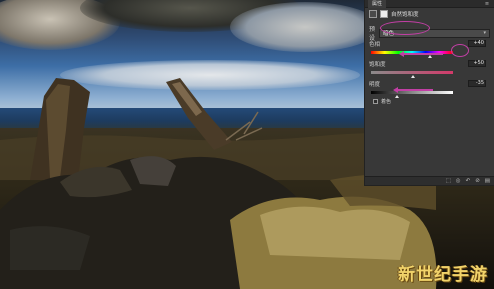 This screenshot has width=494, height=289. I want to click on properties-tab: 属性, so click(377, 4).